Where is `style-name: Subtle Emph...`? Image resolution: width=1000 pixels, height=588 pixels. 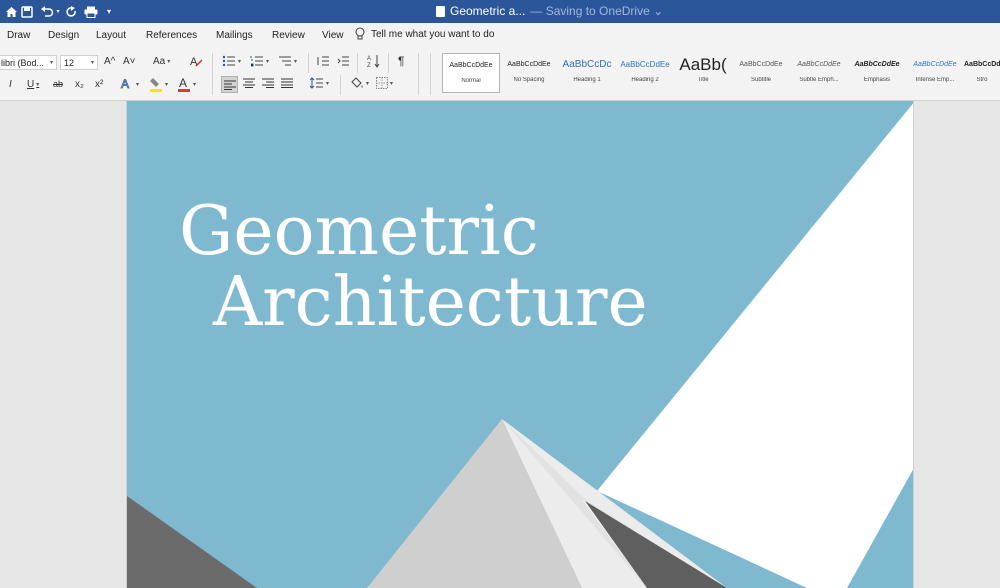 style-name: Subtle Emph... is located at coordinates (819, 80).